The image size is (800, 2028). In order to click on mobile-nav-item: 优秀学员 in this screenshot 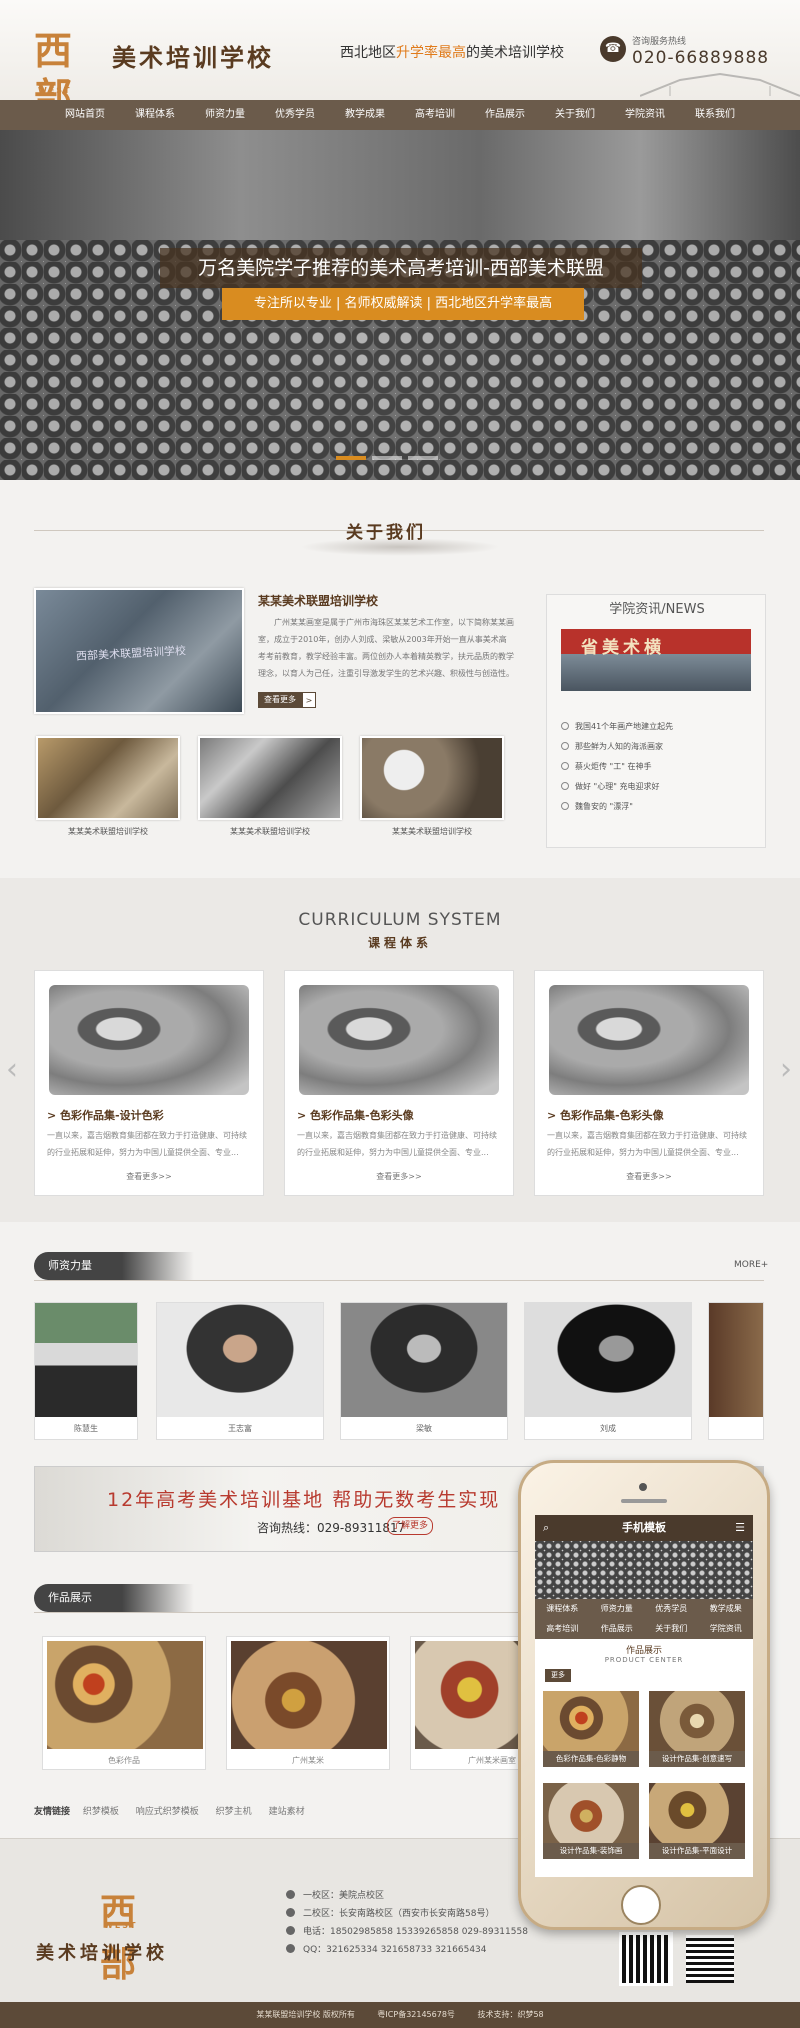, I will do `click(671, 1609)`.